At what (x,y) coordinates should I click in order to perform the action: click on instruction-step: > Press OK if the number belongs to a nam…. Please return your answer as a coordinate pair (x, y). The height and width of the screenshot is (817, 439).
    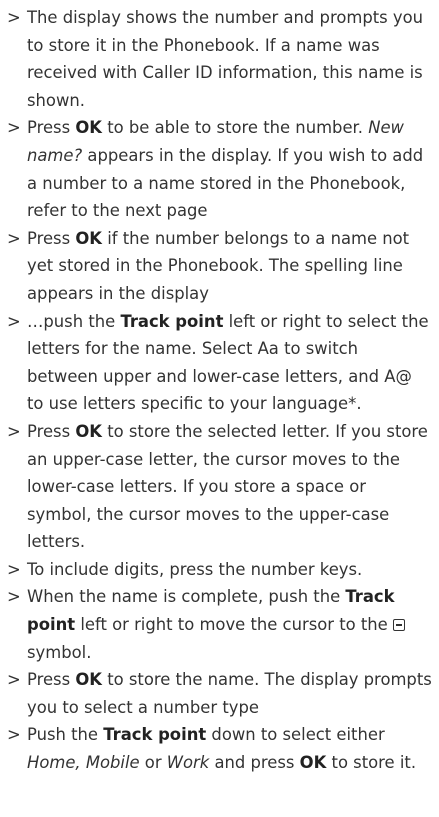
    Looking at the image, I should click on (220, 266).